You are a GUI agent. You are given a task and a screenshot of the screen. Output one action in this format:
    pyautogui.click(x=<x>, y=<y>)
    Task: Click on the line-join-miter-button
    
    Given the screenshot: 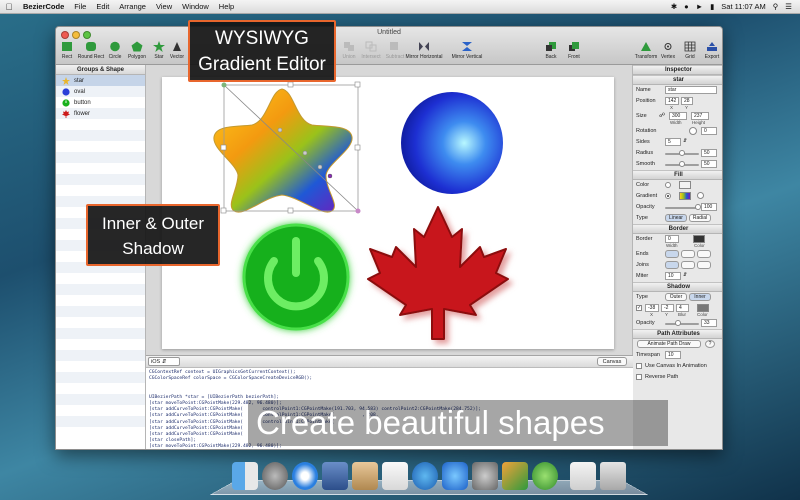 What is the action you would take?
    pyautogui.click(x=672, y=265)
    